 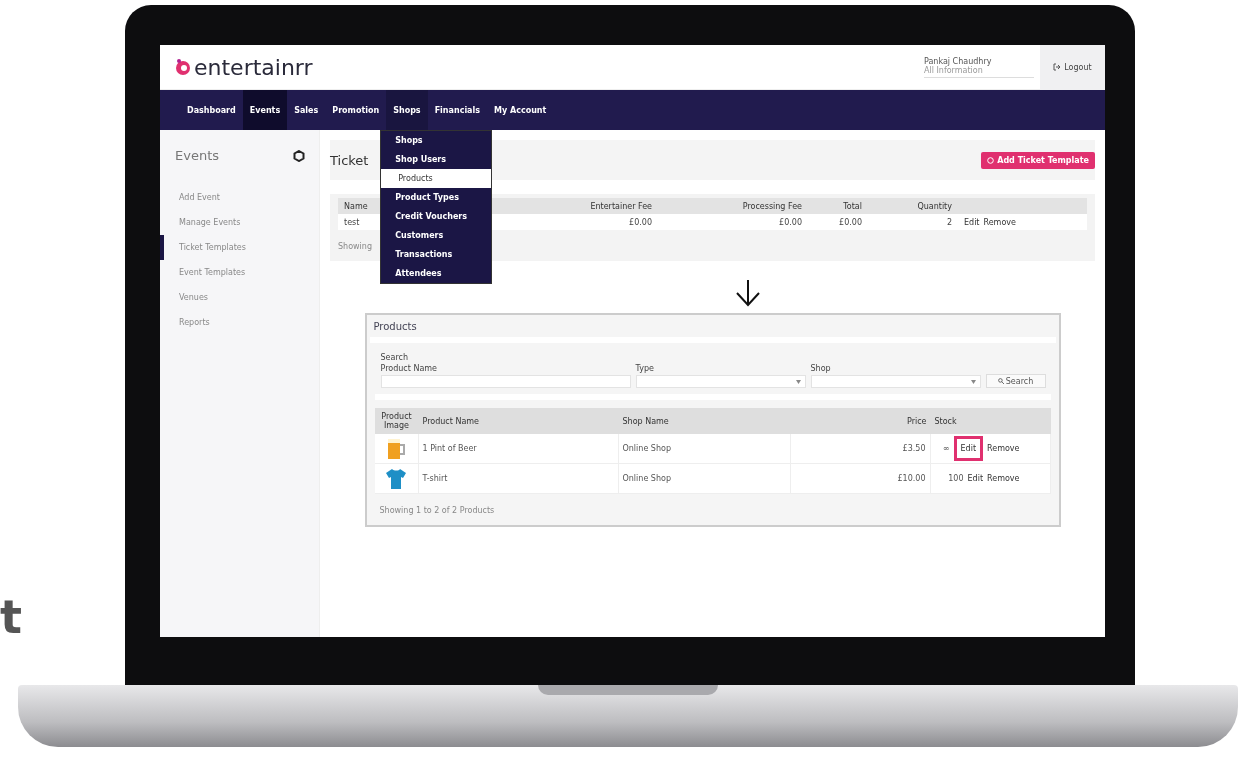 I want to click on t-shirt-icon, so click(x=396, y=478).